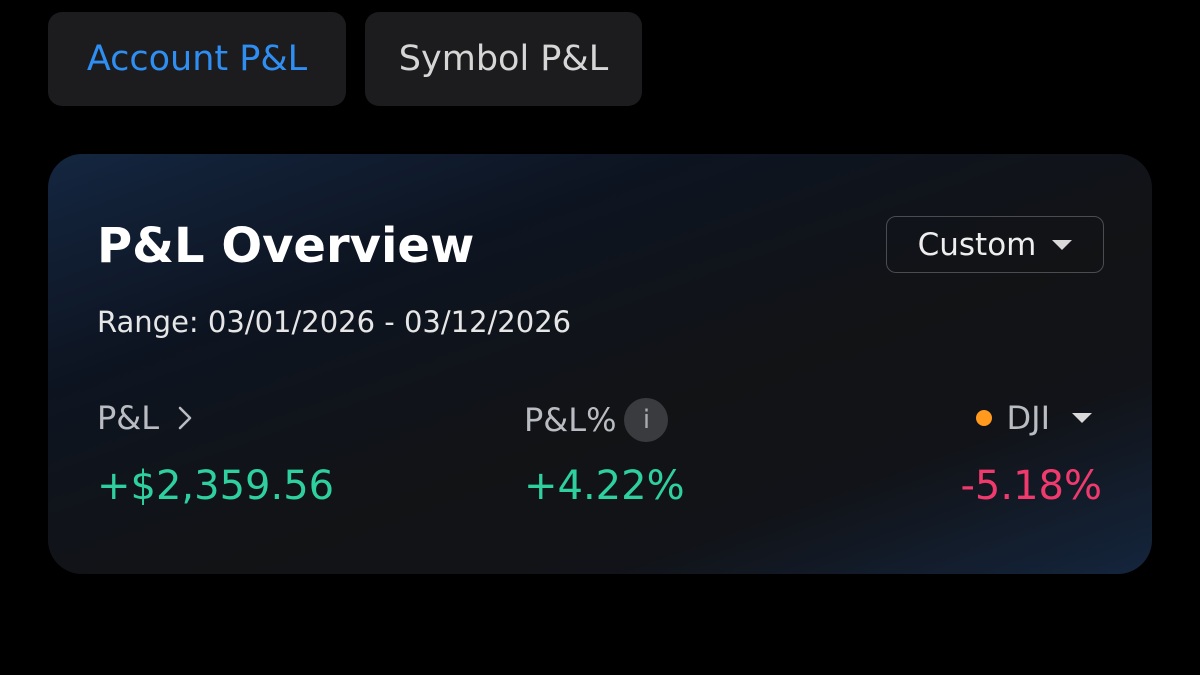 This screenshot has width=1200, height=675. I want to click on pnl-tab-bar: Account P&L Symbol P&L, so click(345, 59).